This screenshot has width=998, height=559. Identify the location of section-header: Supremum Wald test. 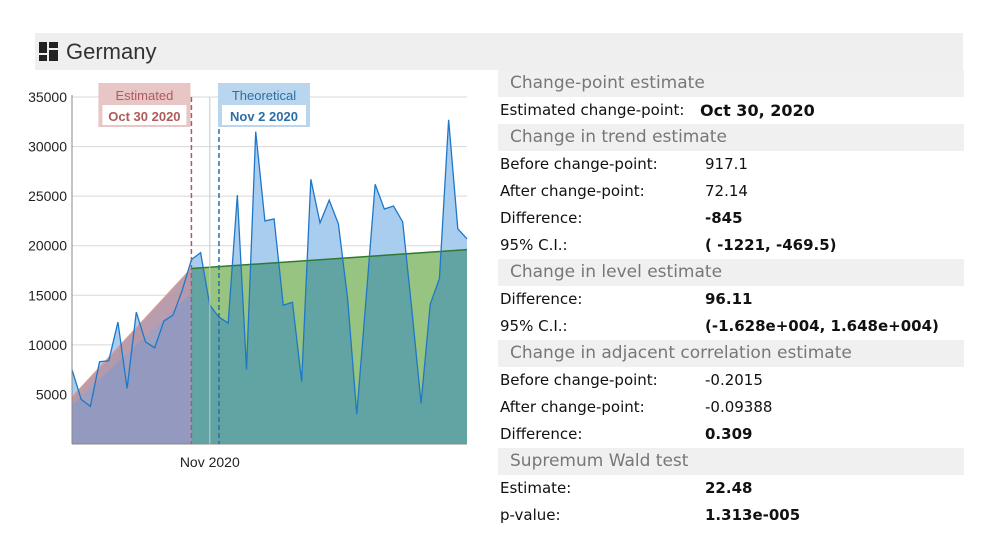
(731, 461).